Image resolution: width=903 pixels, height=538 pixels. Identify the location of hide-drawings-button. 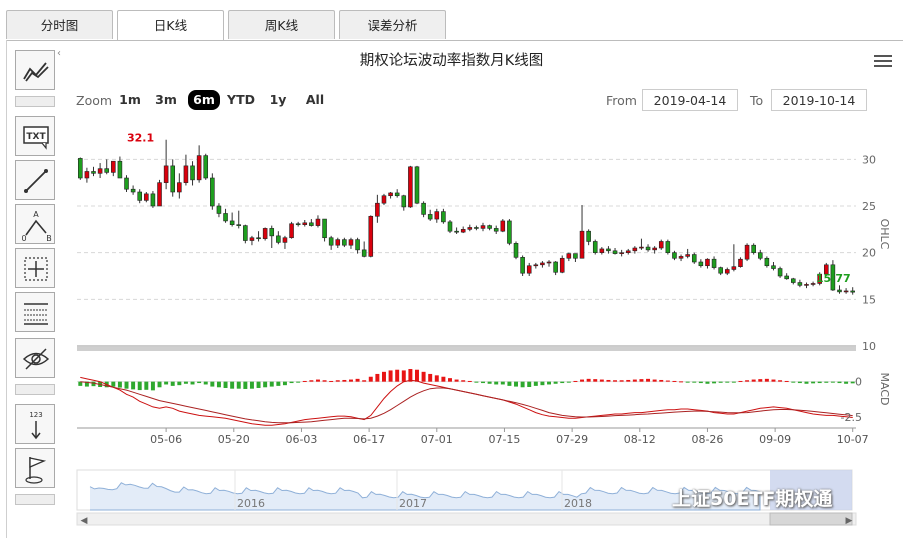
(35, 358).